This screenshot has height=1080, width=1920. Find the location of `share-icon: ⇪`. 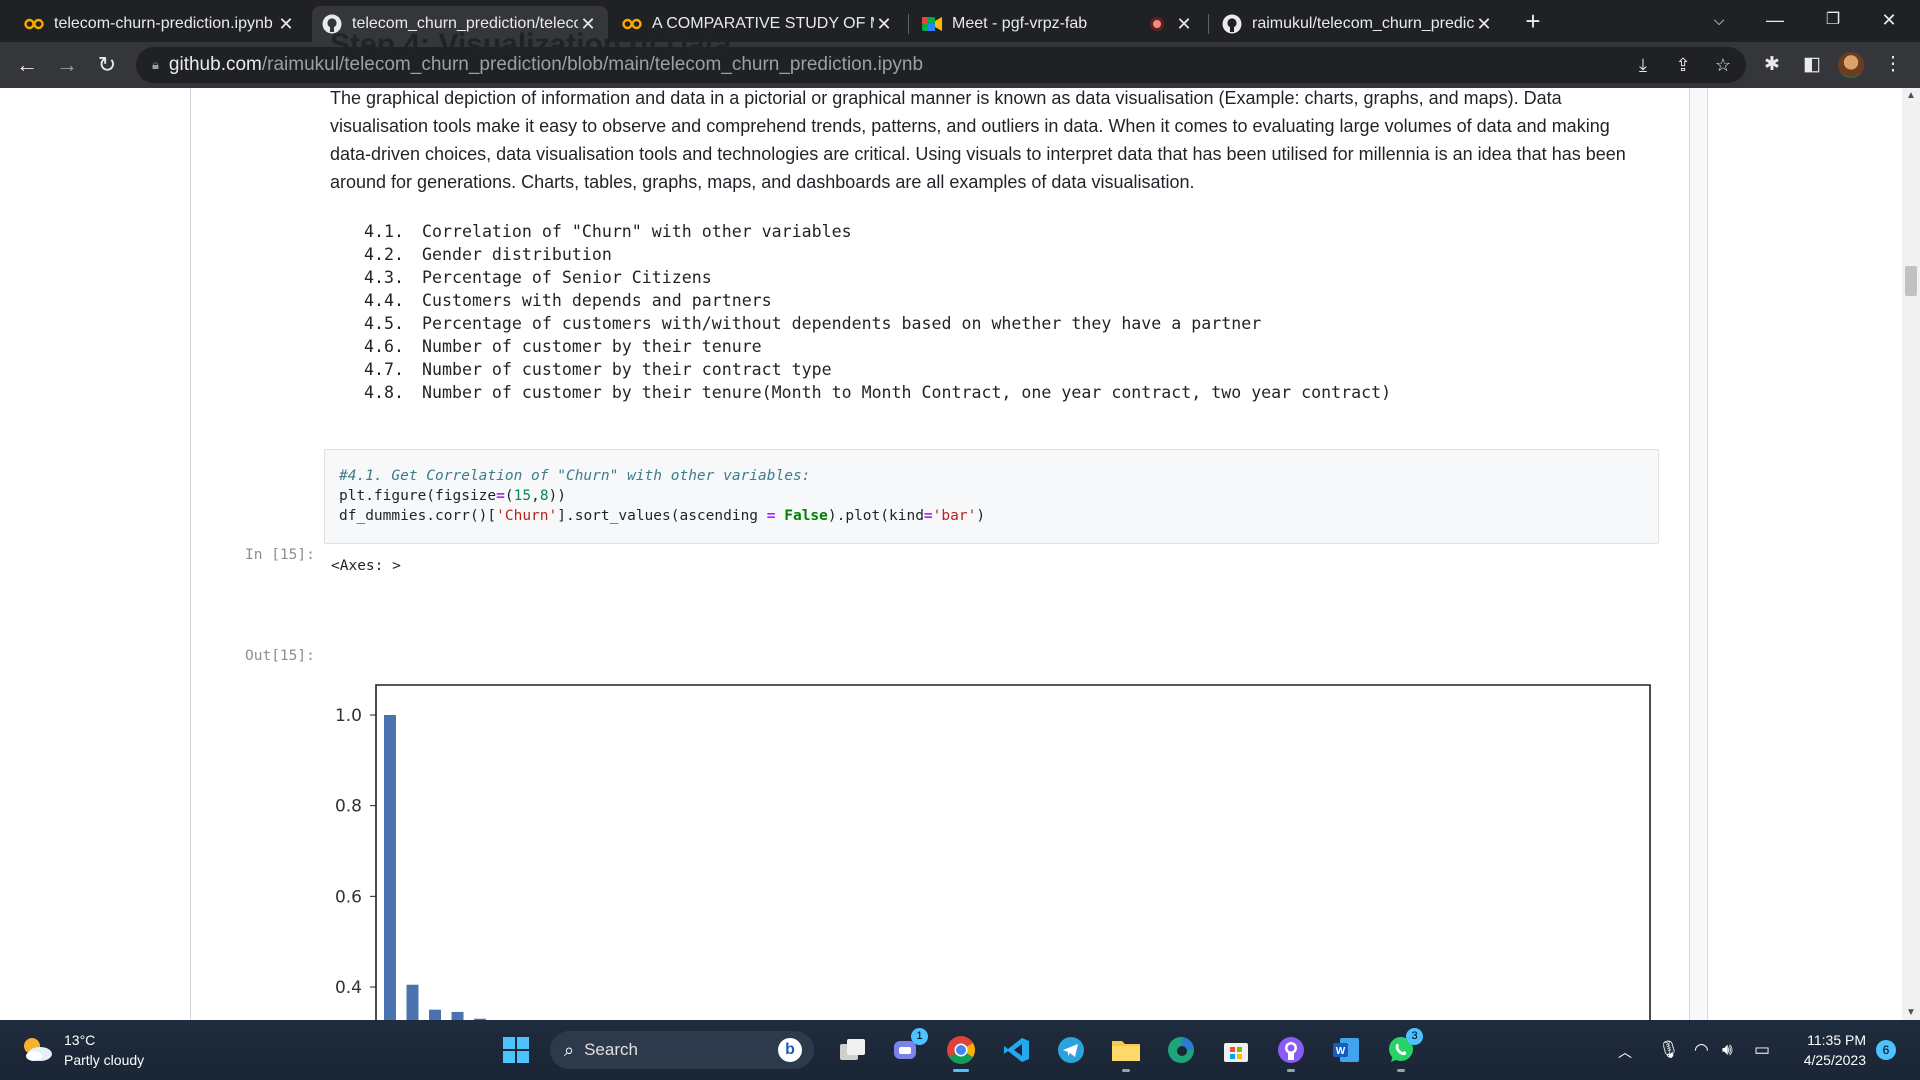

share-icon: ⇪ is located at coordinates (1683, 65).